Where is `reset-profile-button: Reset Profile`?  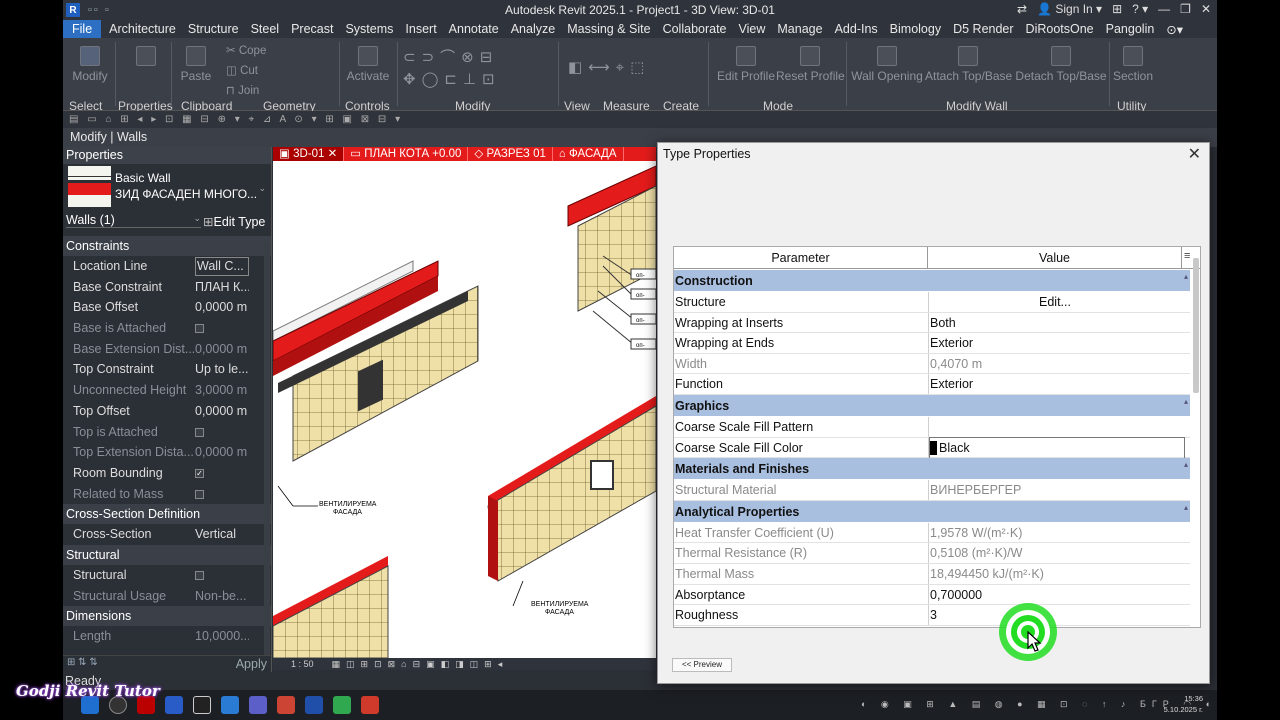
reset-profile-button: Reset Profile is located at coordinates (810, 64).